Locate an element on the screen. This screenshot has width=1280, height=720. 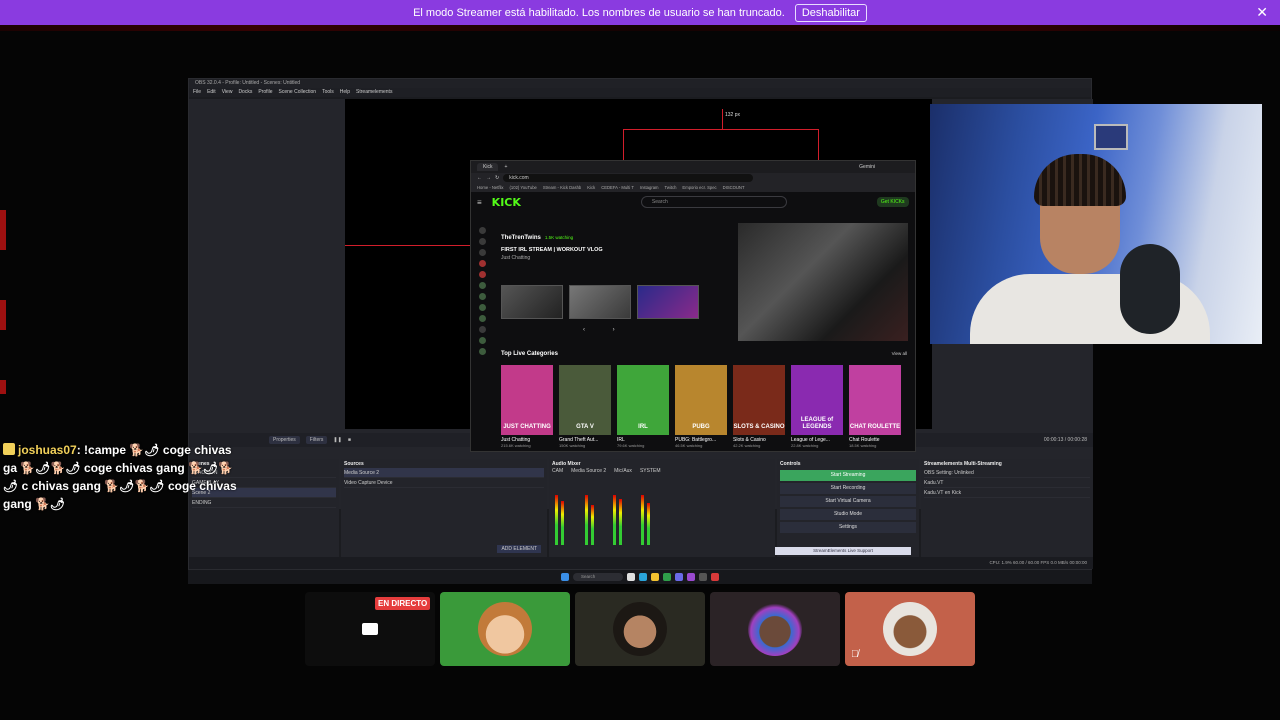
gemini-button: Gemini is located at coordinates (867, 167).